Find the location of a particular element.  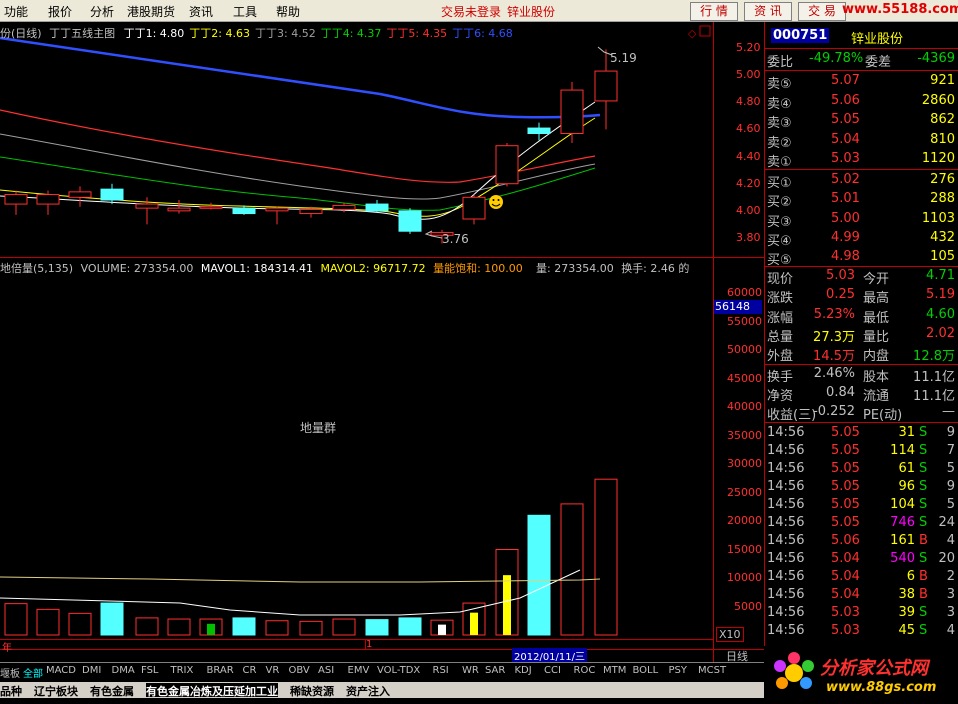

menu-item-function: 功能 is located at coordinates (16, 11).